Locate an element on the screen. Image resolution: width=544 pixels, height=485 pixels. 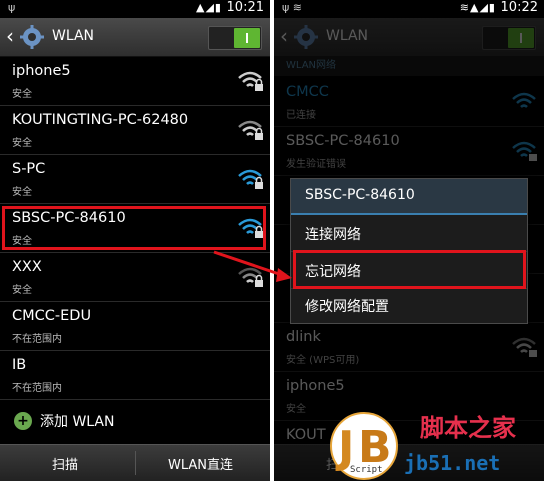
status-time: 10:22 is located at coordinates (519, 7).